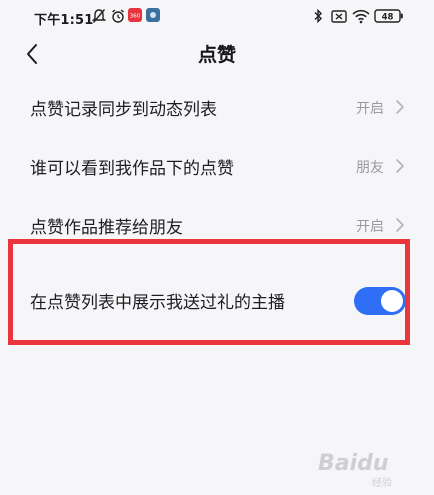 This screenshot has width=434, height=495. I want to click on setting-label: 谁可以看到我作品下的点赞, so click(132, 169).